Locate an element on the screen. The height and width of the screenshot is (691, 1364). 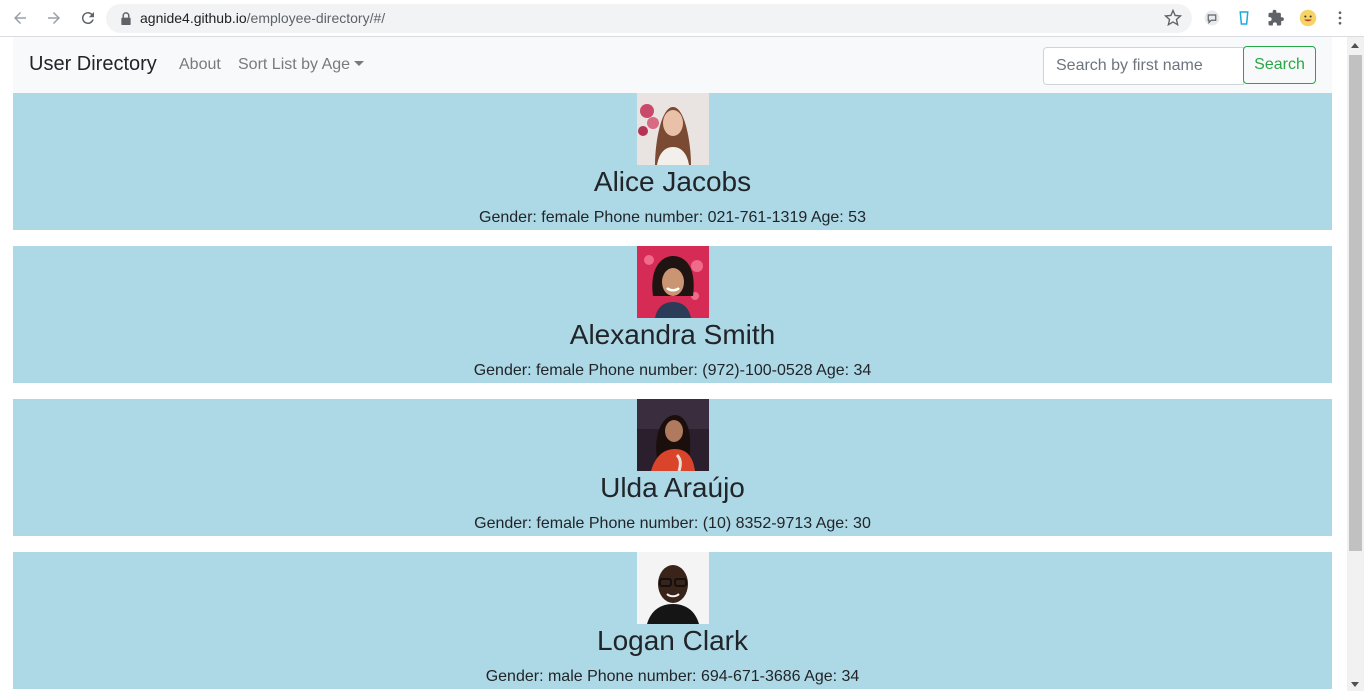
forward-icon is located at coordinates (54, 18).